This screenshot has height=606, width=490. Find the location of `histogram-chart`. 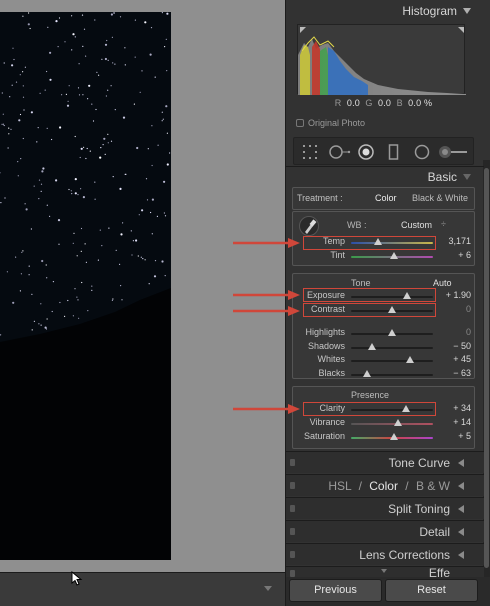

histogram-chart is located at coordinates (382, 61).